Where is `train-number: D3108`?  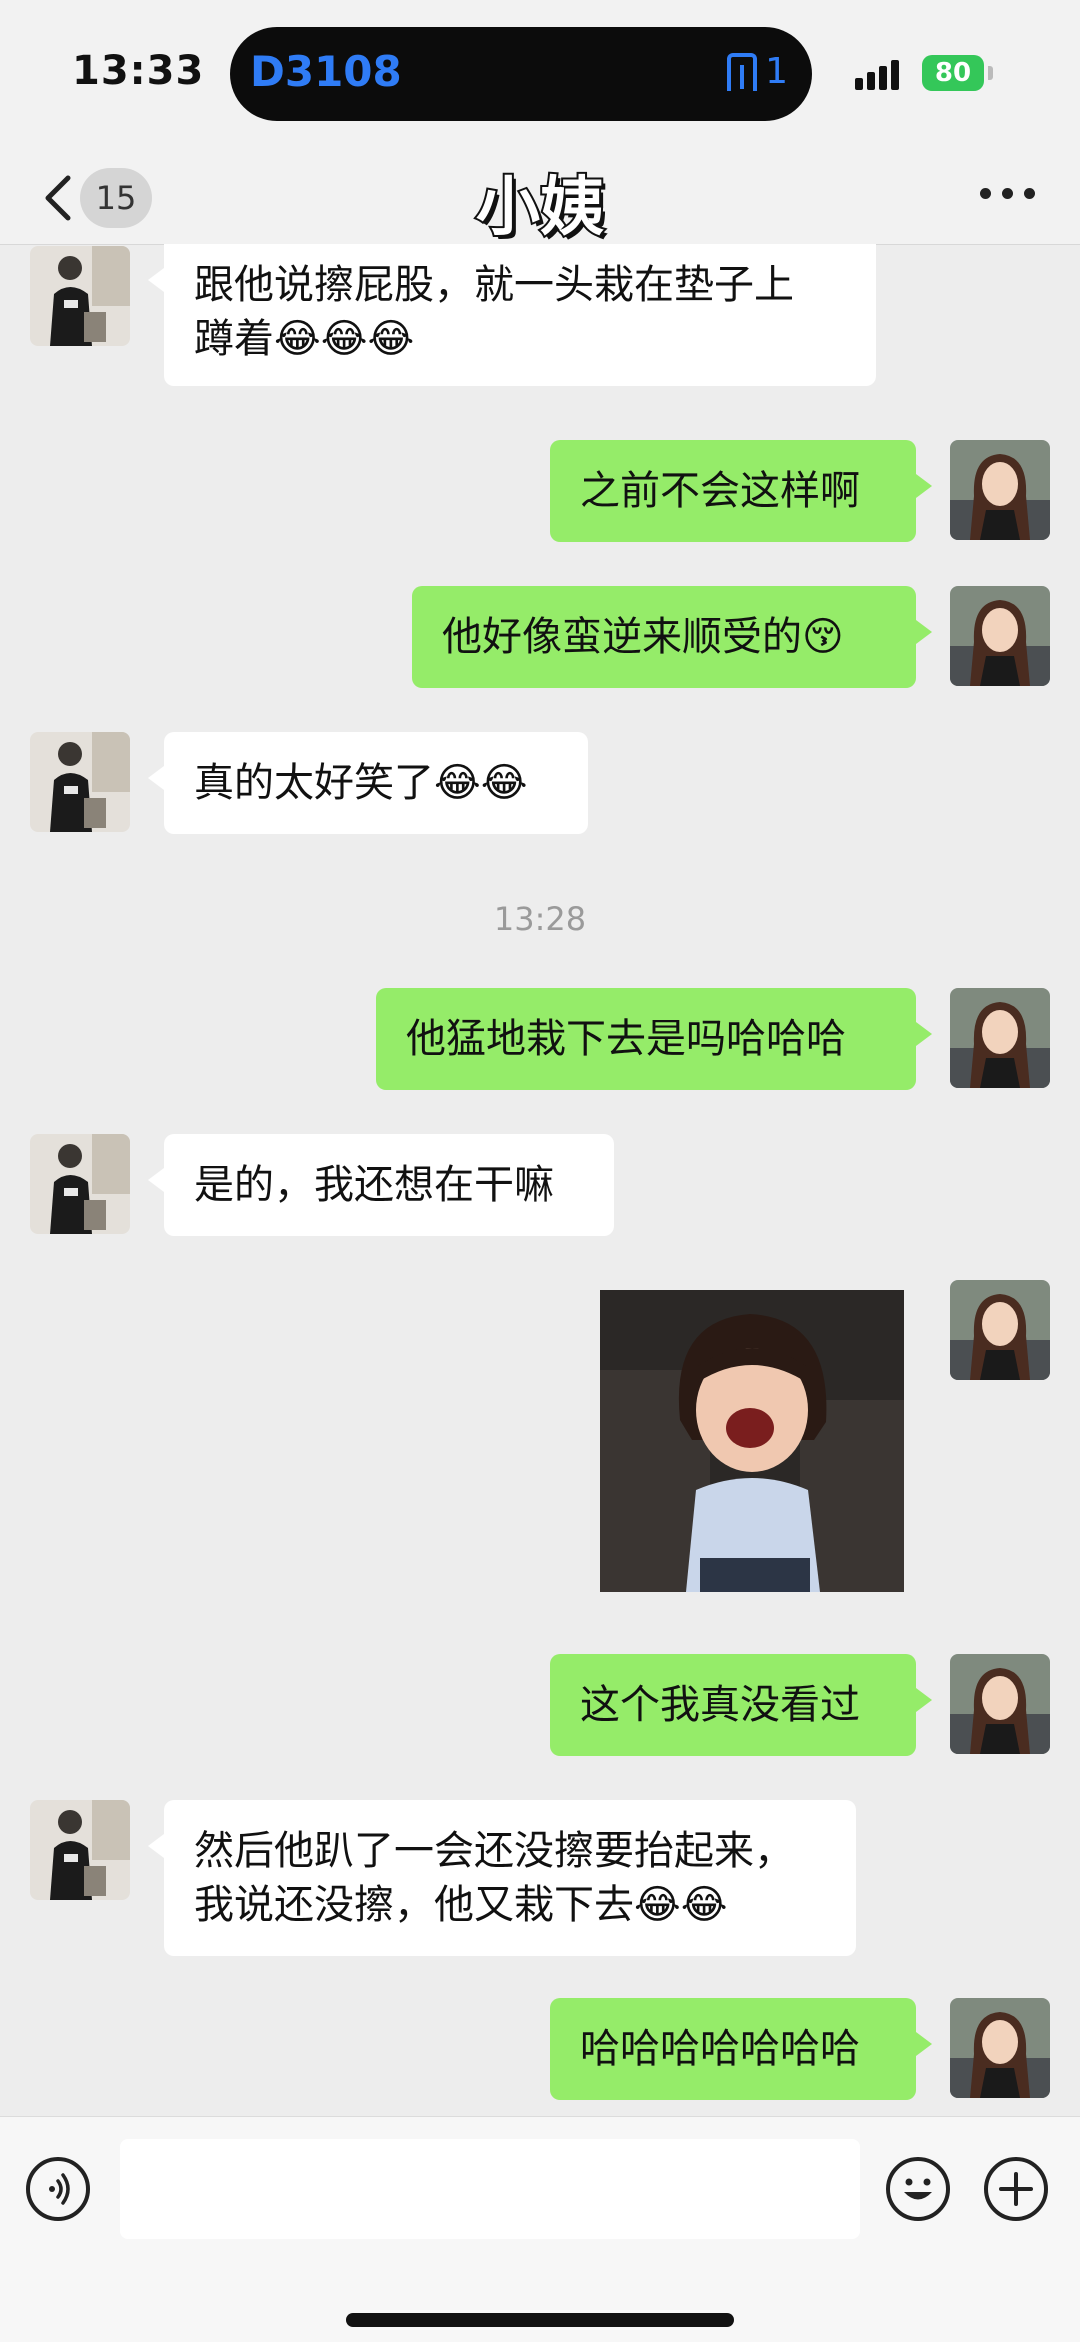 train-number: D3108 is located at coordinates (326, 71).